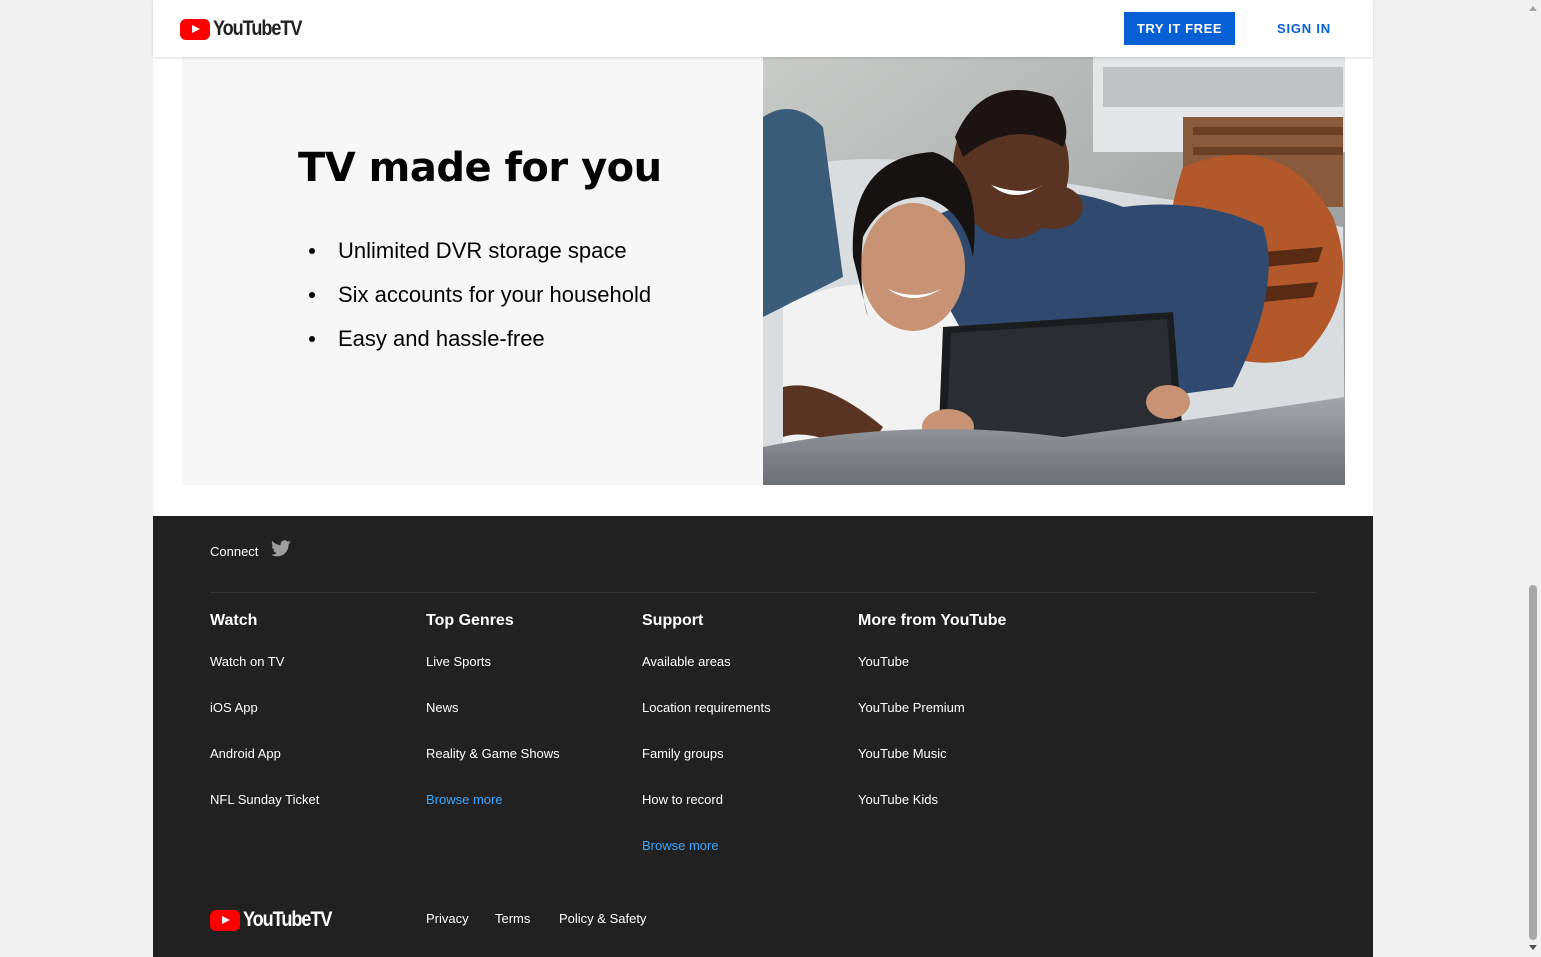 This screenshot has height=957, width=1541. I want to click on feature-label: Unlimited DVR storage space, so click(482, 250).